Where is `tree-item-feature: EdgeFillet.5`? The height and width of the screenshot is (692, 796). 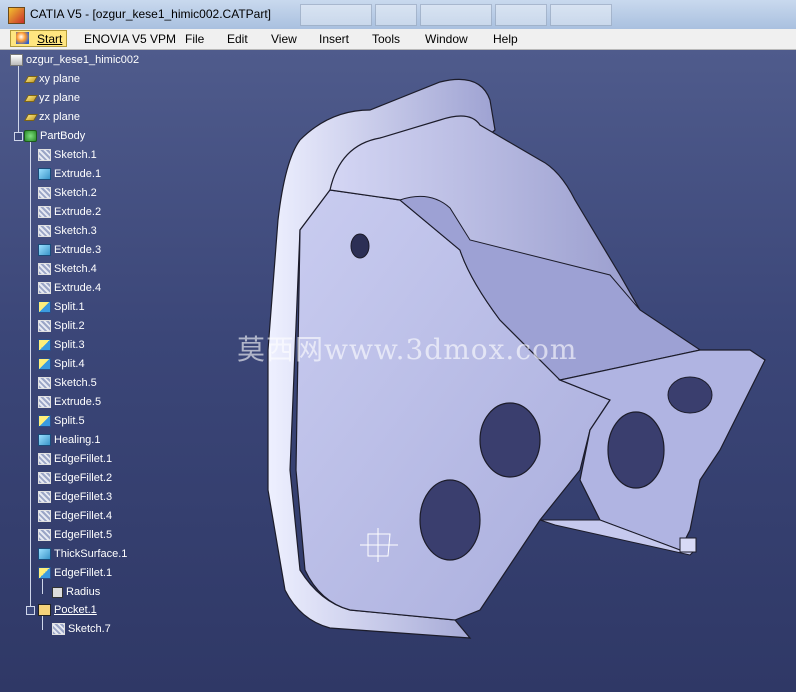
tree-item-feature: EdgeFillet.5 is located at coordinates (75, 535).